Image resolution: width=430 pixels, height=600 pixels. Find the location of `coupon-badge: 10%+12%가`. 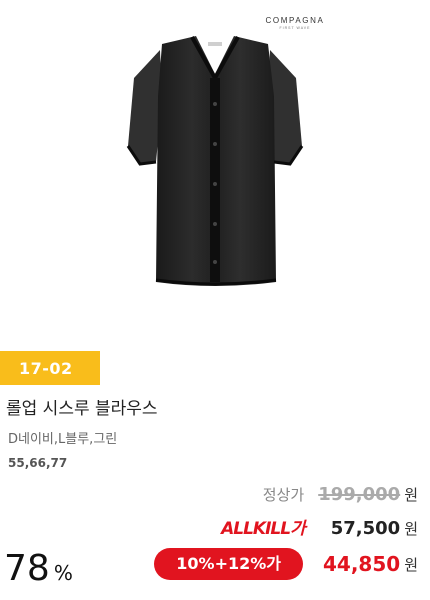

coupon-badge: 10%+12%가 is located at coordinates (228, 564).